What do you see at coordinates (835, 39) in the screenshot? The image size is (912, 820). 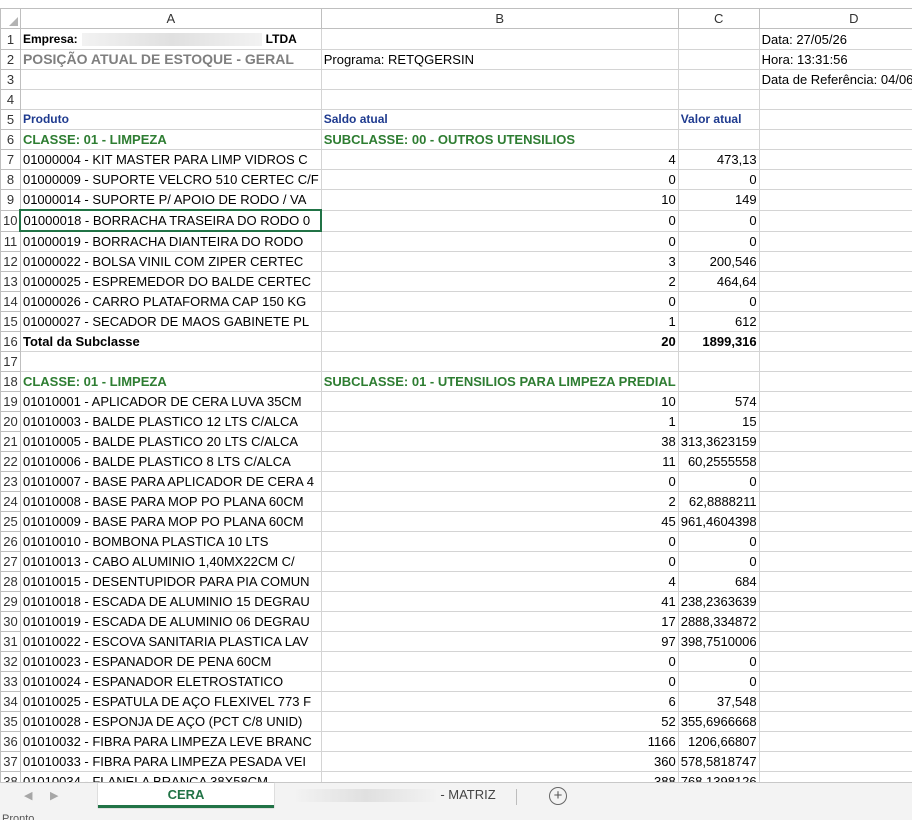 I see `report-date: Data: 27/05/26` at bounding box center [835, 39].